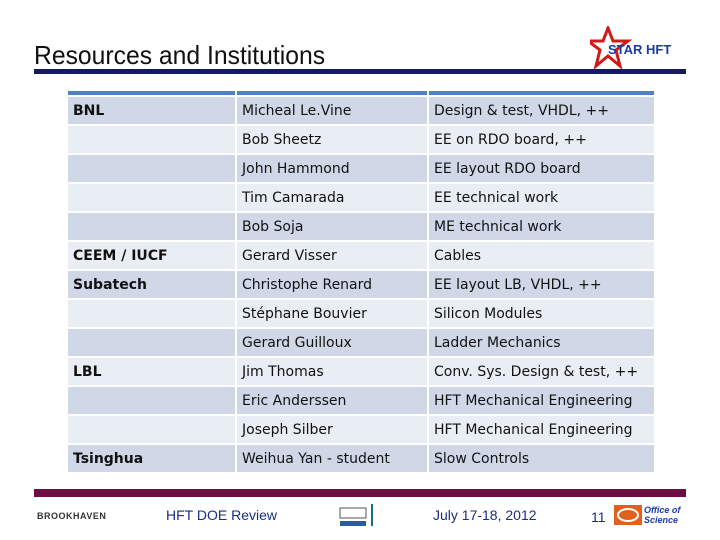 The height and width of the screenshot is (540, 720). What do you see at coordinates (360, 71) in the screenshot?
I see `title-divider` at bounding box center [360, 71].